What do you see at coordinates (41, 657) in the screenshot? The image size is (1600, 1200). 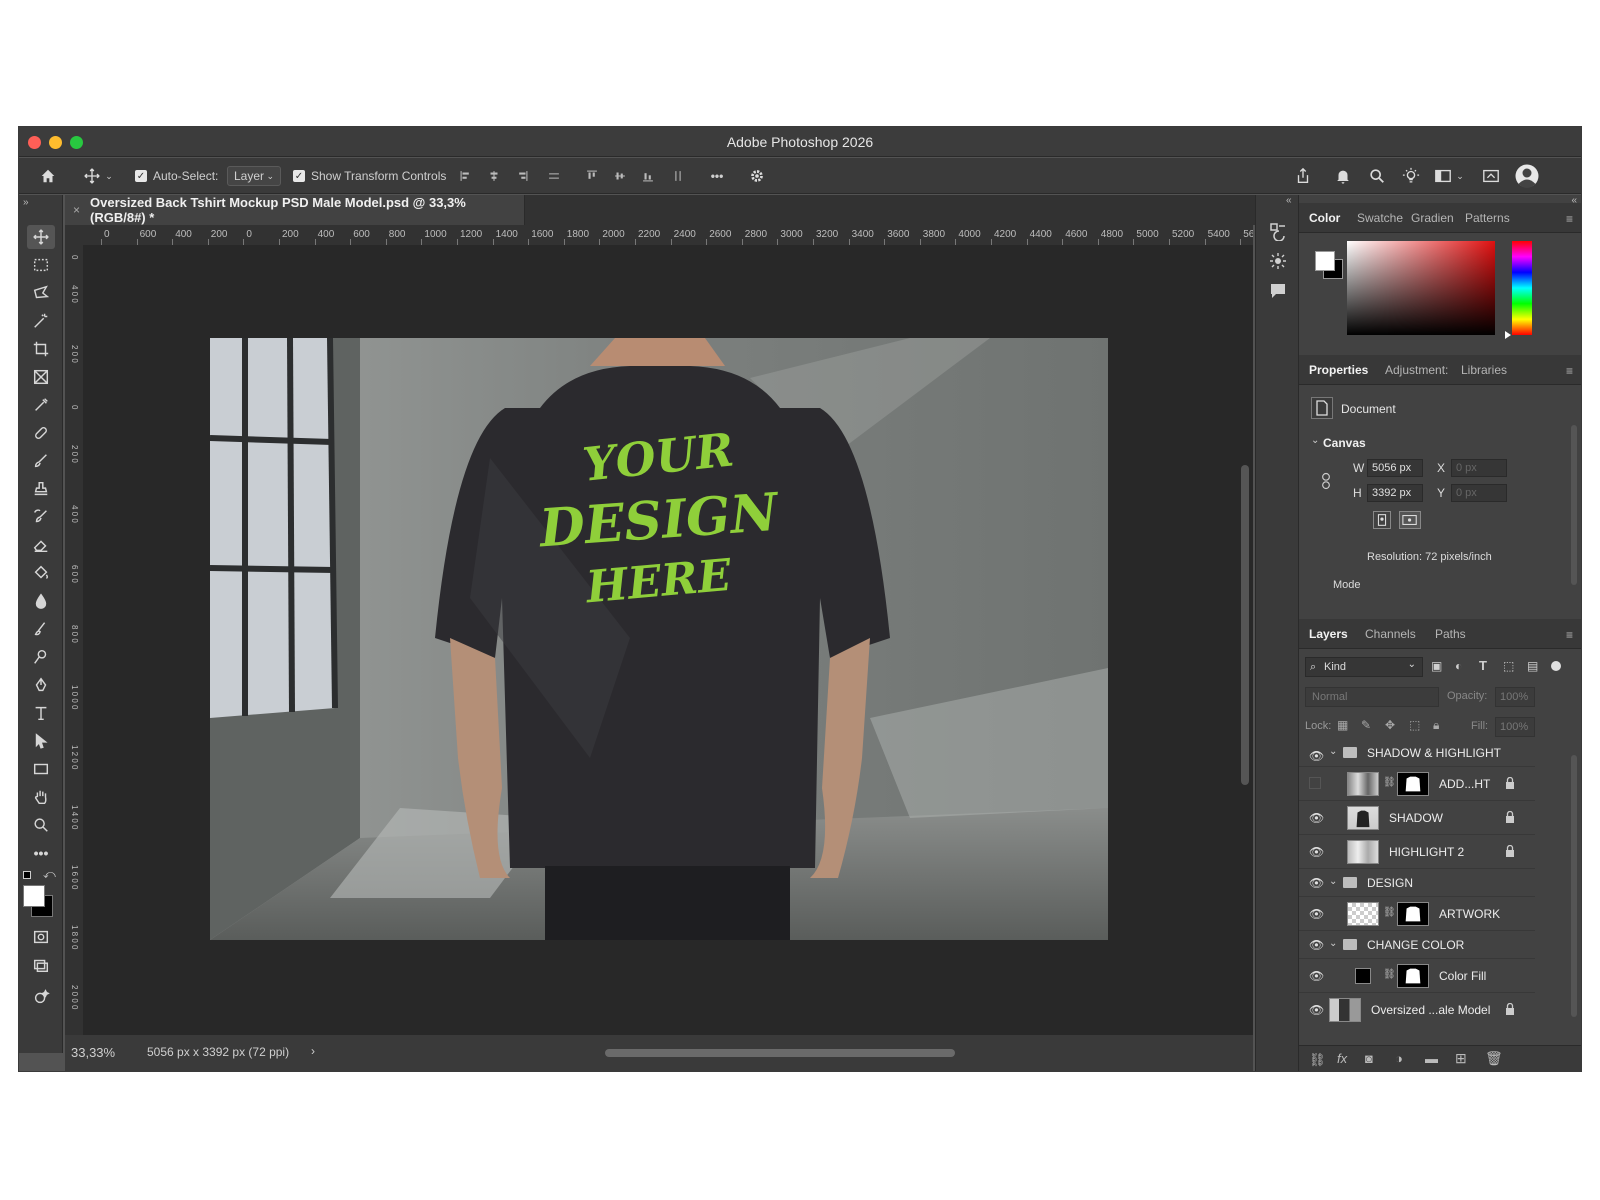 I see `dodge-tool` at bounding box center [41, 657].